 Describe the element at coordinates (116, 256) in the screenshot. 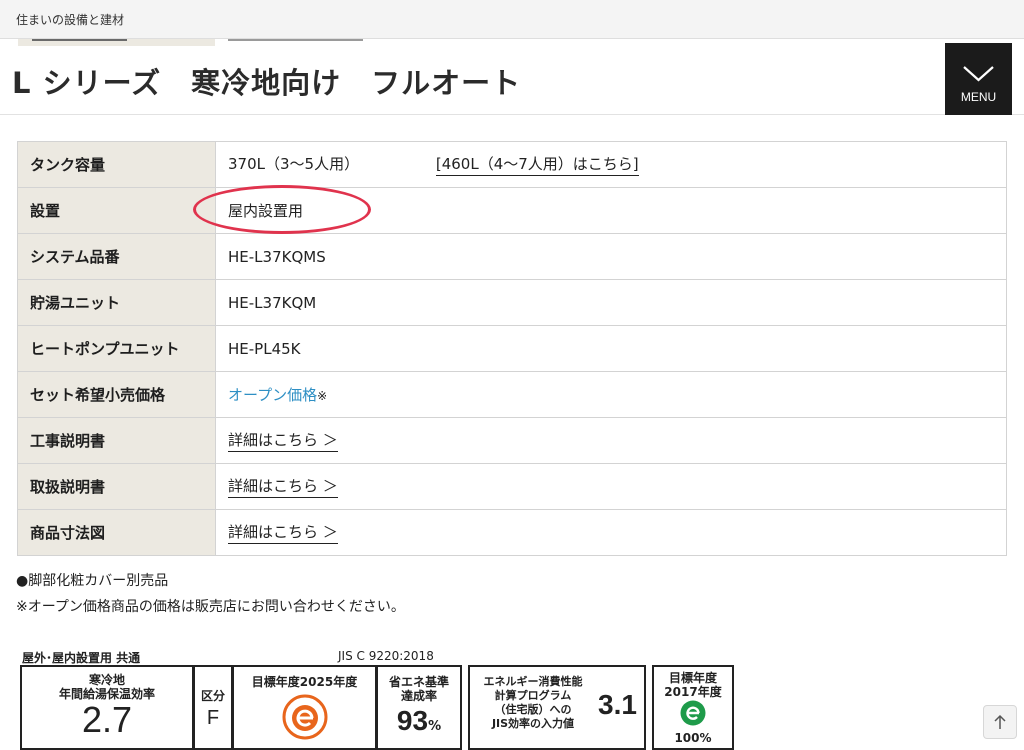

I see `row-label: システム品番` at that location.